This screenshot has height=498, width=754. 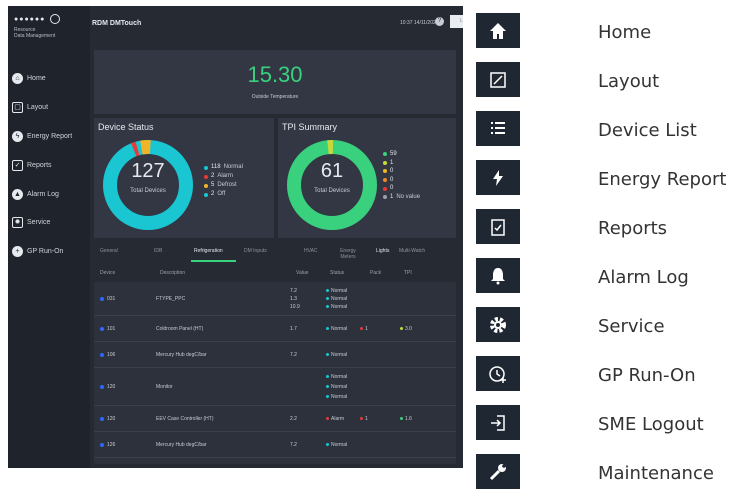 What do you see at coordinates (164, 387) in the screenshot?
I see `device-description: Monitor` at bounding box center [164, 387].